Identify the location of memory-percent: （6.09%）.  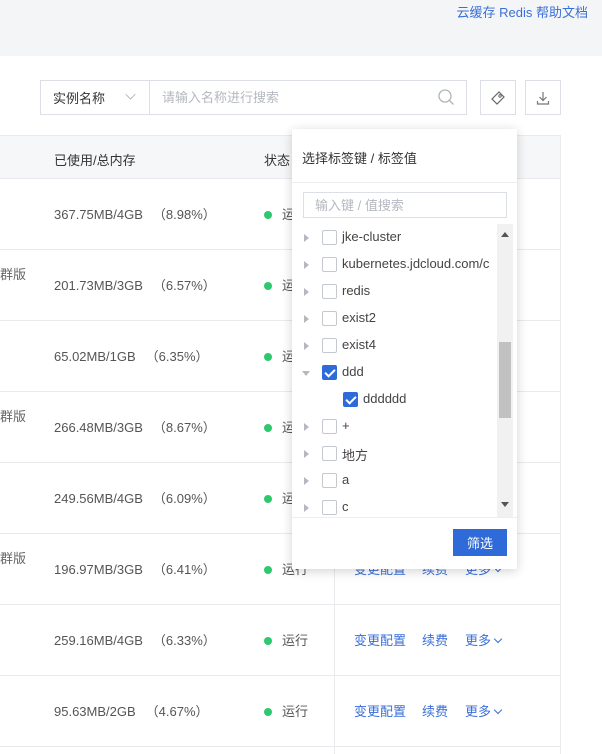
(184, 498).